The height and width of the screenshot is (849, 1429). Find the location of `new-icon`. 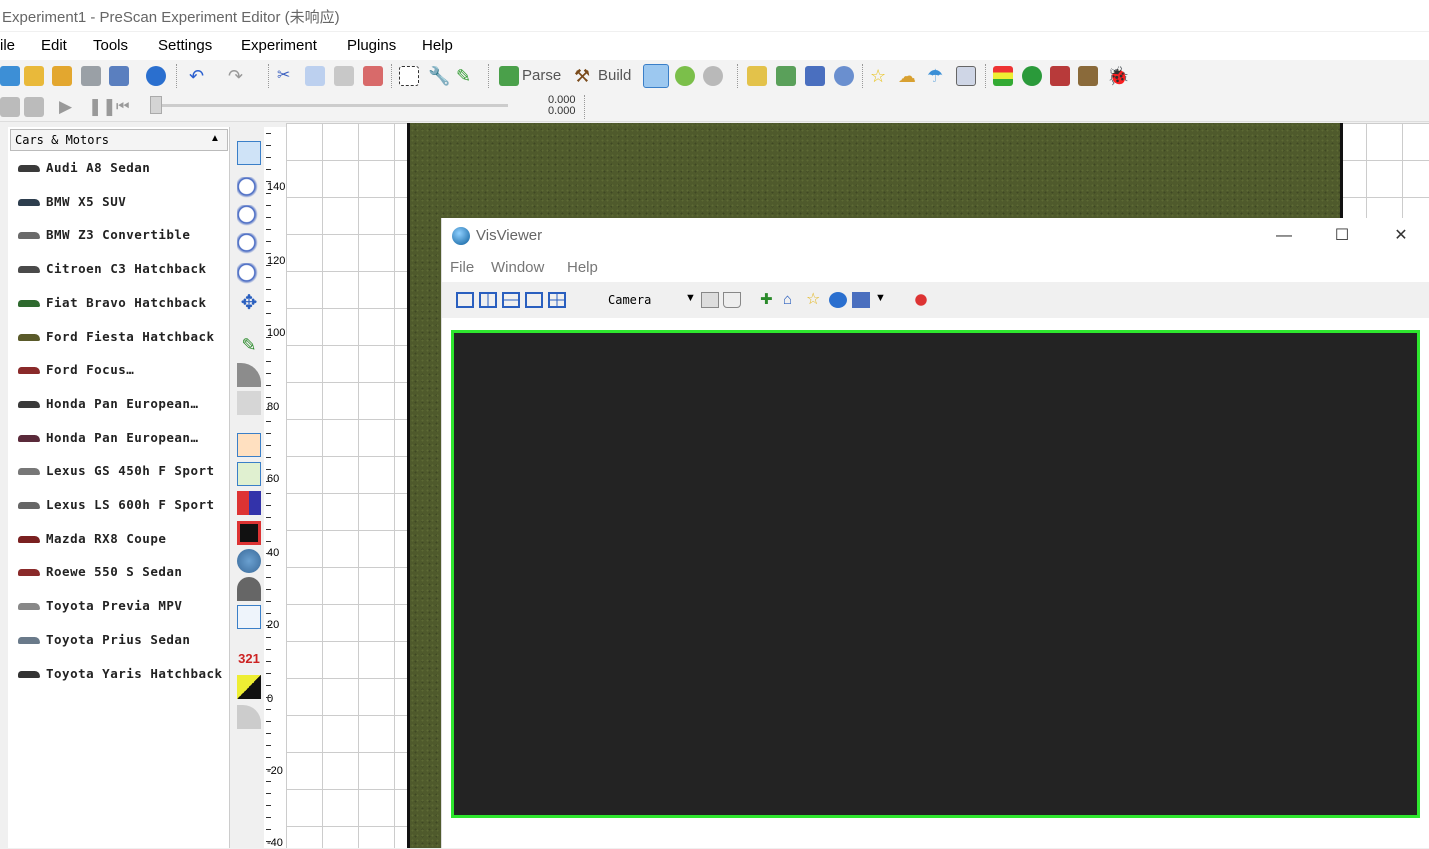

new-icon is located at coordinates (10, 76).